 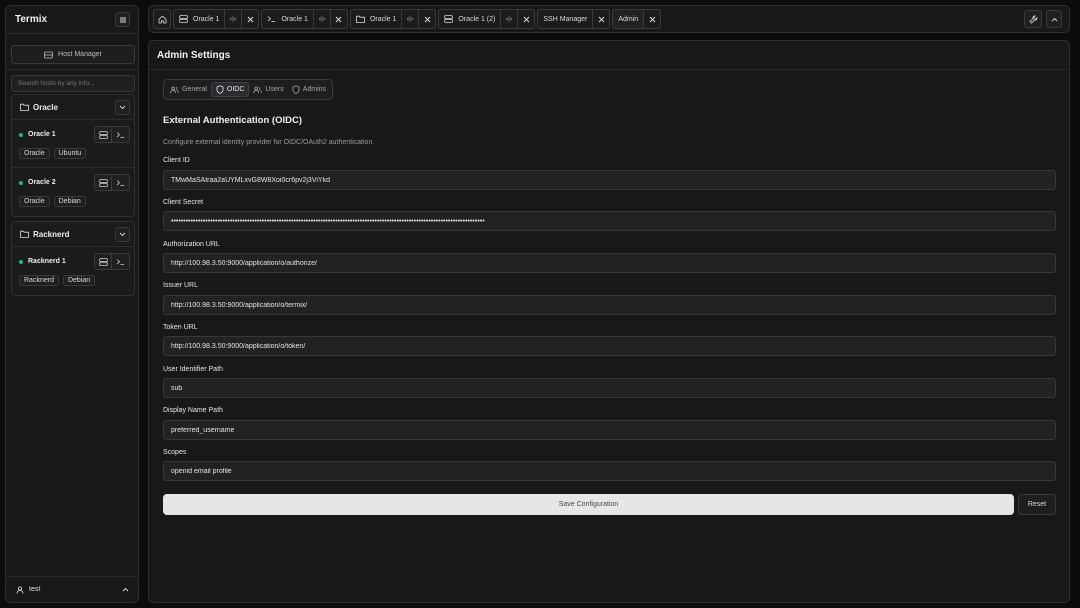 I want to click on username: test, so click(x=35, y=589).